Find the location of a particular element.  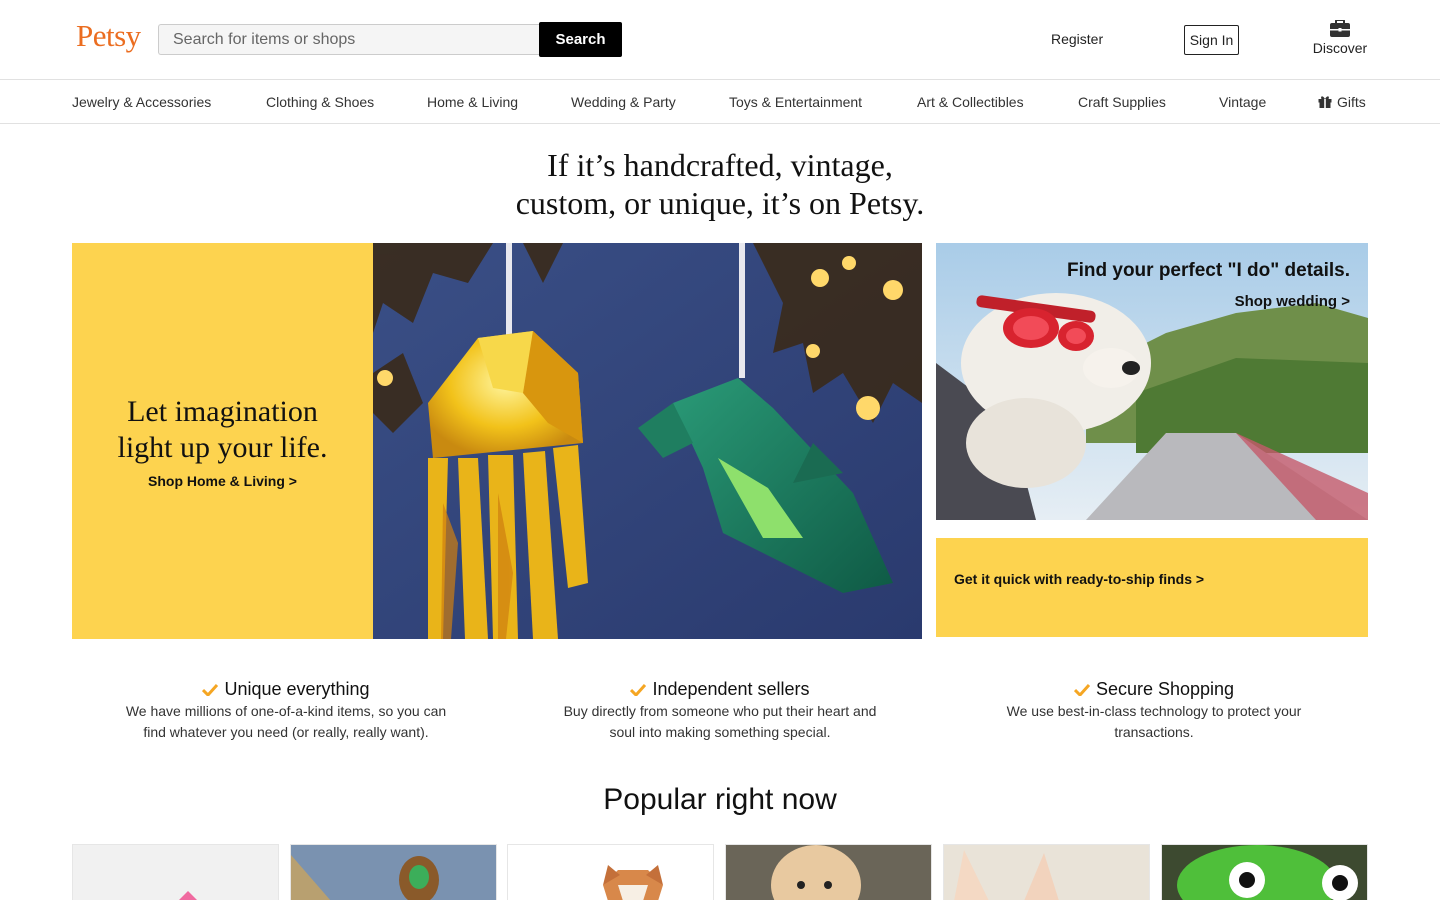

popular-heading: Popular right now is located at coordinates (720, 799).